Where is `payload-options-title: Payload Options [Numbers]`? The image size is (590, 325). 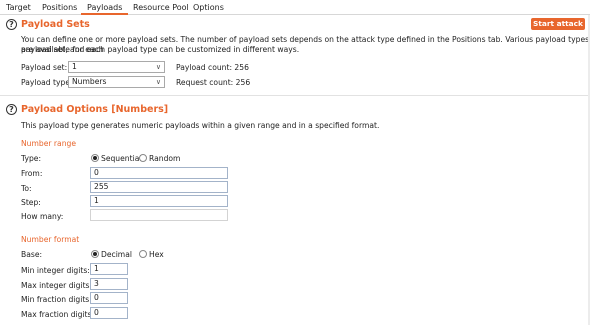 payload-options-title: Payload Options [Numbers] is located at coordinates (95, 109).